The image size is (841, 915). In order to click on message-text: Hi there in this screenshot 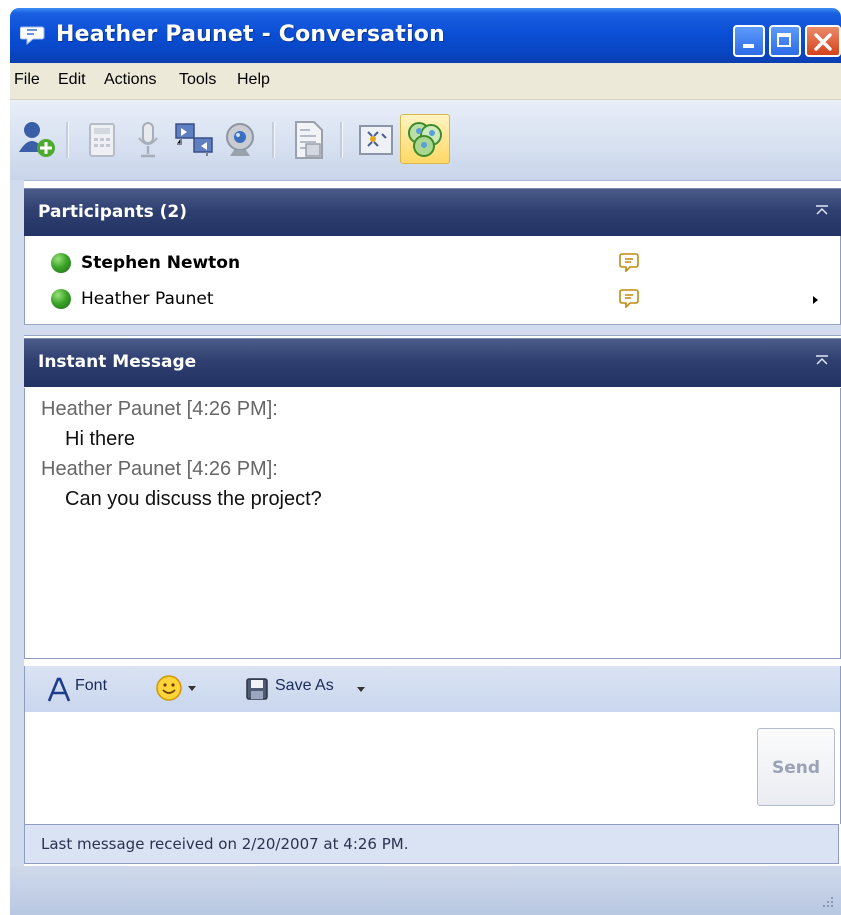, I will do `click(100, 439)`.